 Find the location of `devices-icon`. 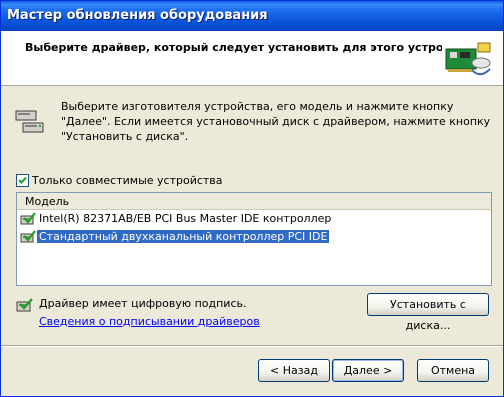

devices-icon is located at coordinates (29, 121).